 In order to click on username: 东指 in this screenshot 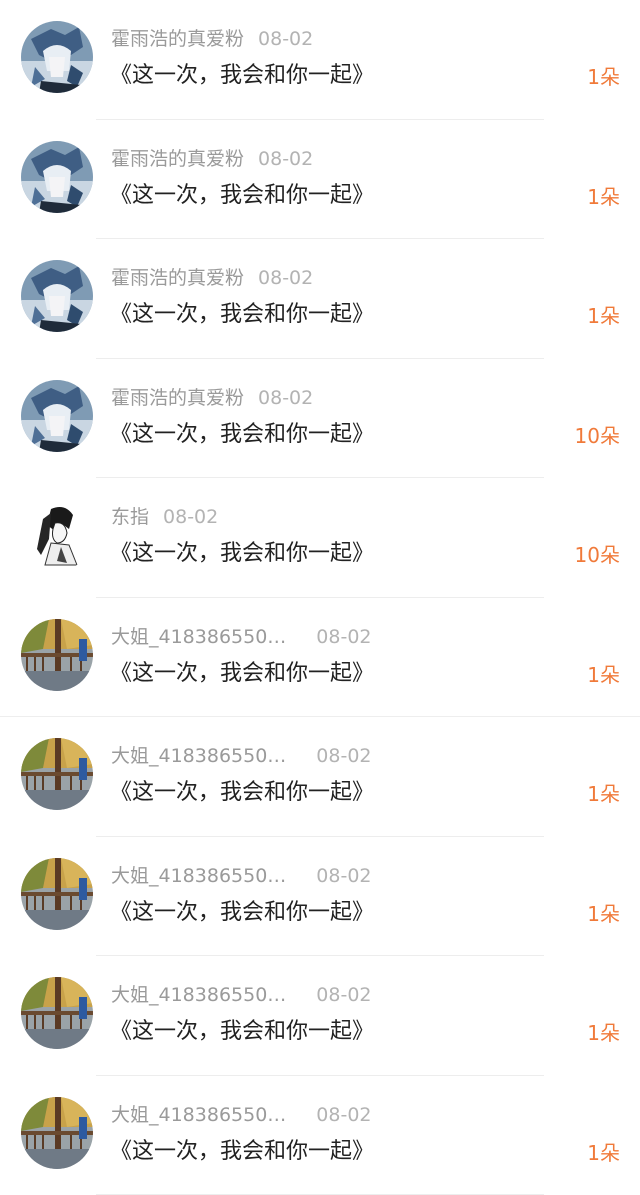, I will do `click(130, 517)`.